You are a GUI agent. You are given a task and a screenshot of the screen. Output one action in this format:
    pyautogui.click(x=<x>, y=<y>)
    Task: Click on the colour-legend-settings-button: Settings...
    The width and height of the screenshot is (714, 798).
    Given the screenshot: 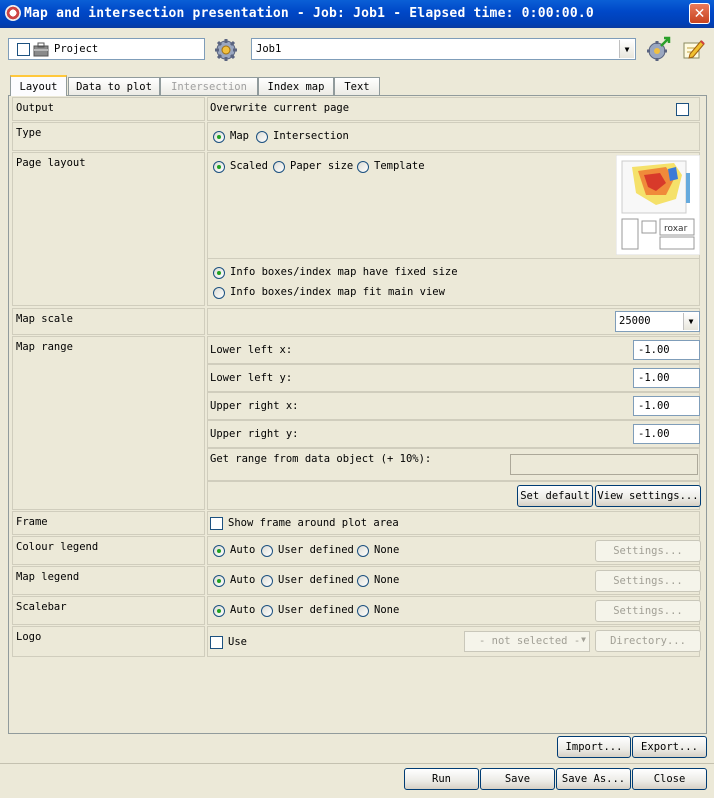 What is the action you would take?
    pyautogui.click(x=648, y=551)
    